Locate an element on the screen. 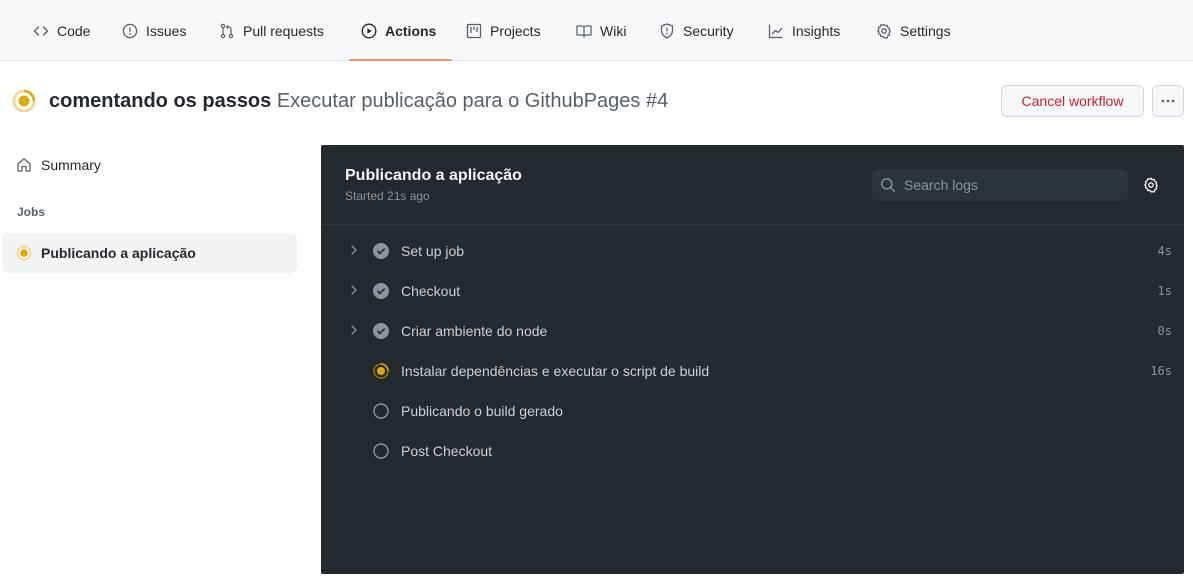 The image size is (1193, 582). tab-wiki: Wiki is located at coordinates (601, 30).